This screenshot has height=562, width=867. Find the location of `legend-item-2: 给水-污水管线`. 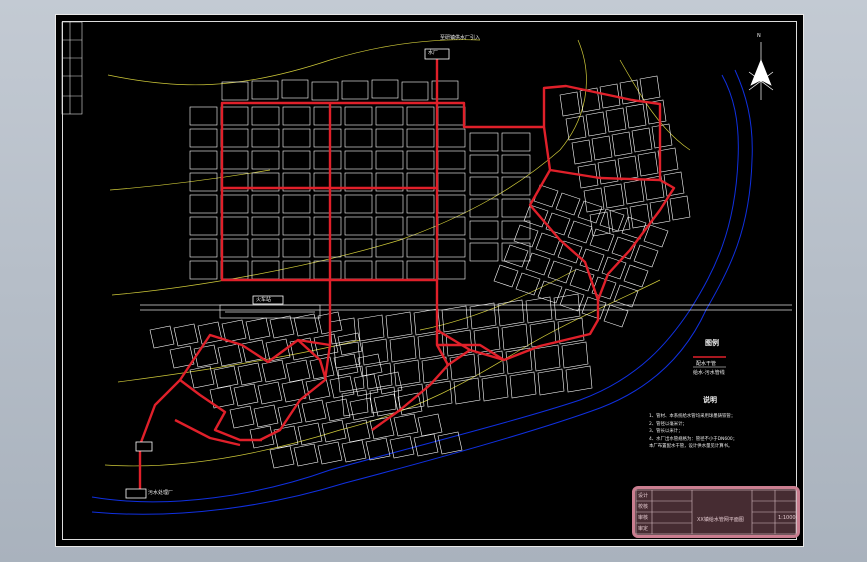

legend-item-2: 给水-污水管线 is located at coordinates (709, 373).